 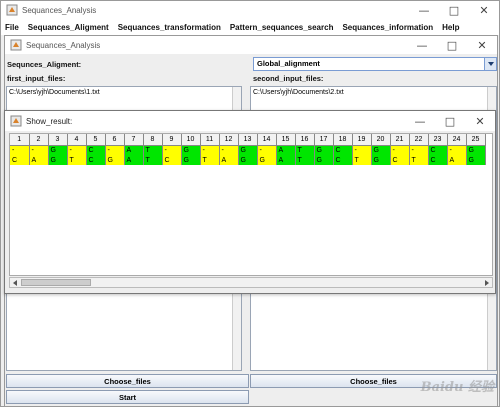 I want to click on scroll-left-icon, so click(x=15, y=282).